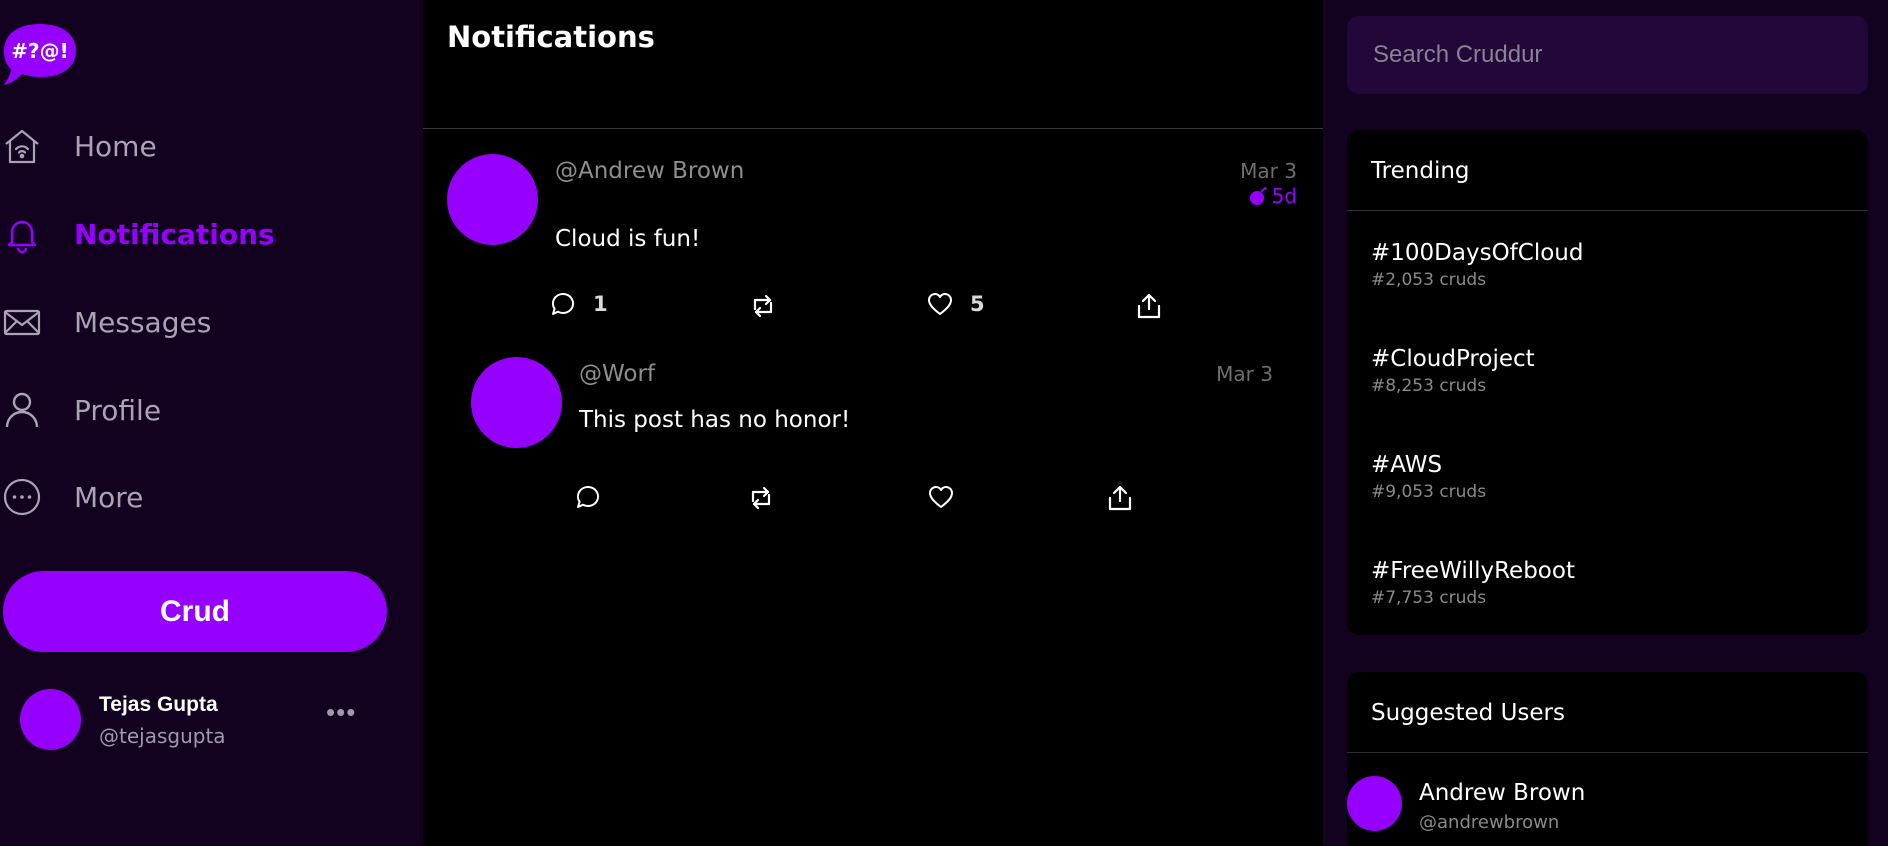  I want to click on suggested-user: Andrew Brown @andrewbrown, so click(1587, 804).